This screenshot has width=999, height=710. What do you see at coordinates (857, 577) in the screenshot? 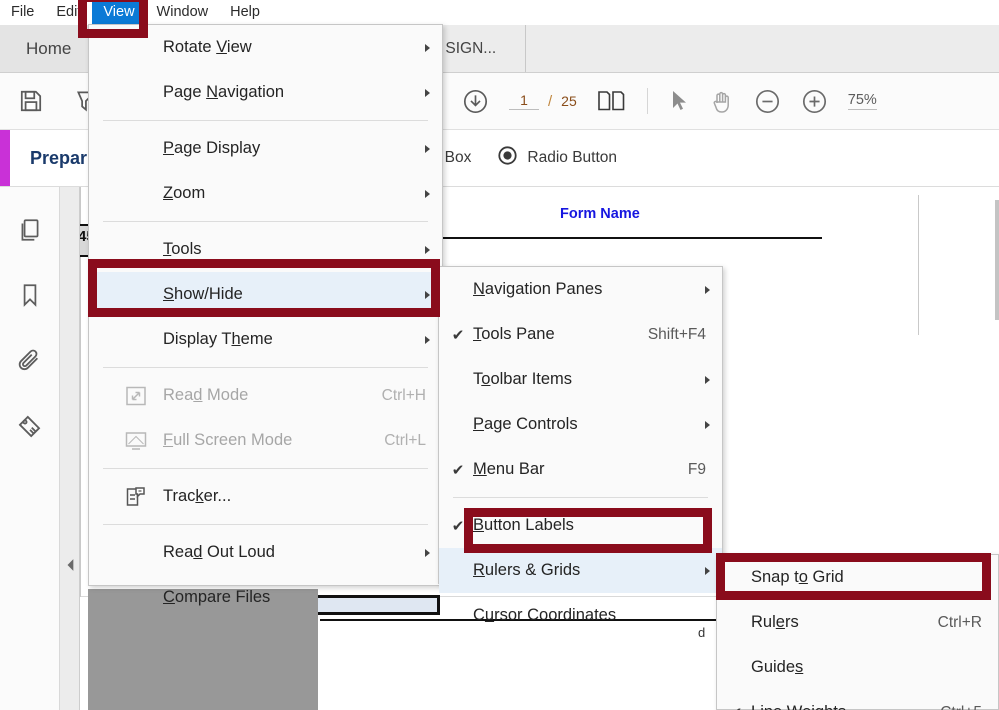
I see `menu-item-snap-to-grid: Snap to Grid` at bounding box center [857, 577].